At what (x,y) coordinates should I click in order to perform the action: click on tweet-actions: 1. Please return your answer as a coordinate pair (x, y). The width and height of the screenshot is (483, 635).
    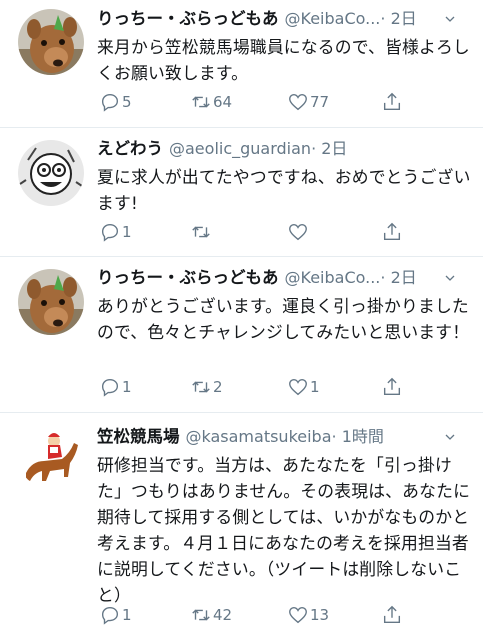
    Looking at the image, I should click on (257, 232).